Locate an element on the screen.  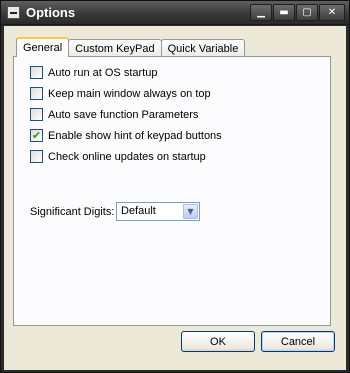
window-menu-icon is located at coordinates (13, 12).